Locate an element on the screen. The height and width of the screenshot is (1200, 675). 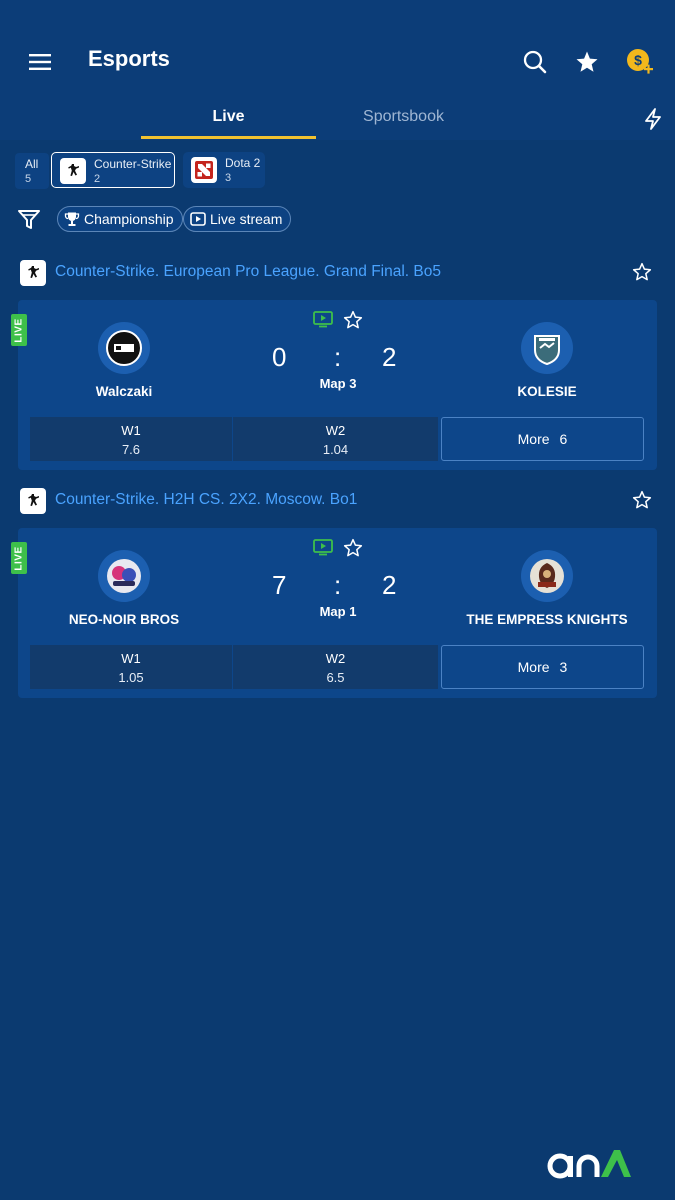
team-1-score: 7 is located at coordinates (279, 585).